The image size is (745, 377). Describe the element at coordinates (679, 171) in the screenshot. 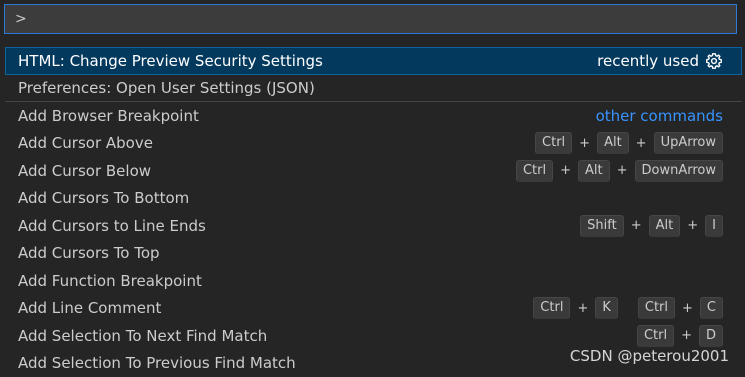

I see `key-downarrow: DownArrow` at that location.